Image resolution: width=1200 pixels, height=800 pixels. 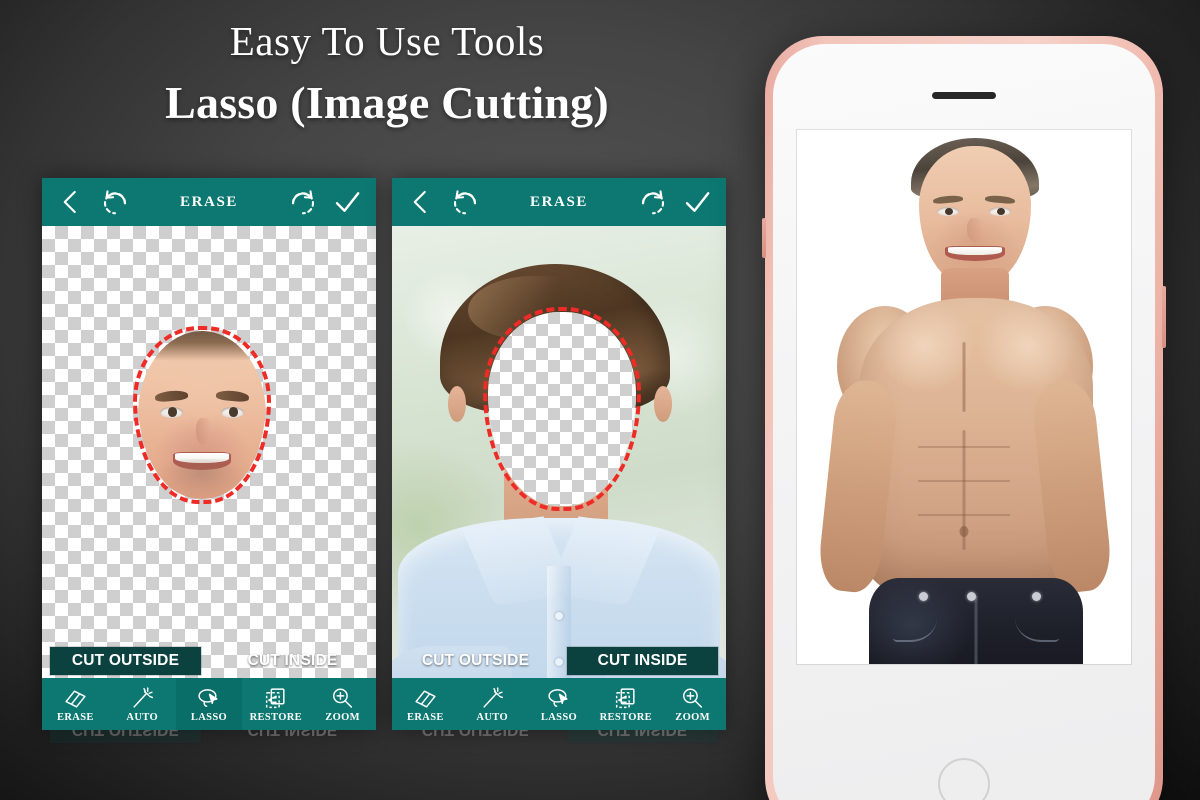 I want to click on result-teeth, so click(x=975, y=251).